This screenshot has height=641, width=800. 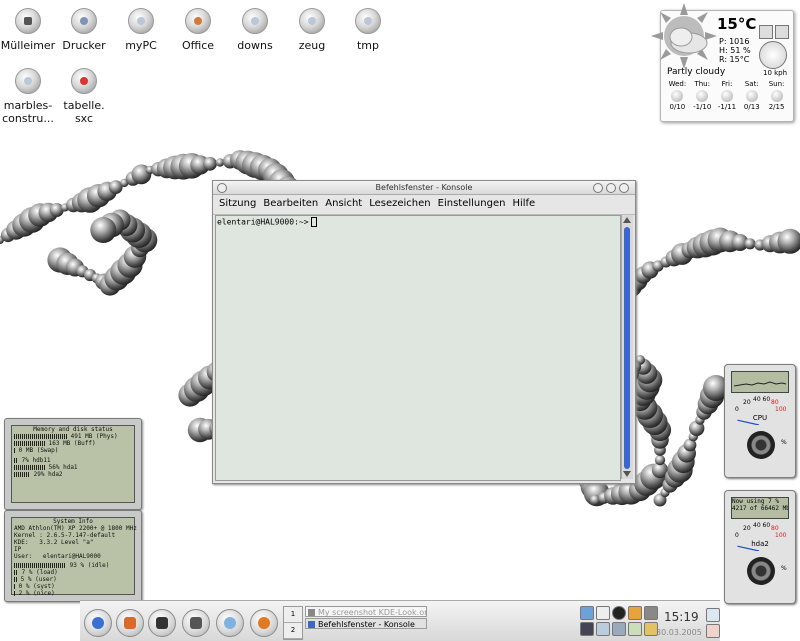 I want to click on scrollbar-thumb, so click(x=627, y=348).